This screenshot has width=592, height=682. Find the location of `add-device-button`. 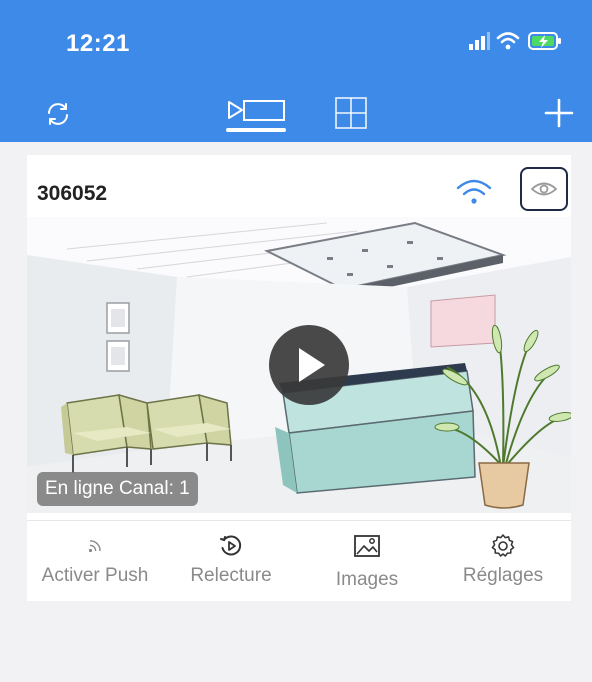

add-device-button is located at coordinates (559, 113).